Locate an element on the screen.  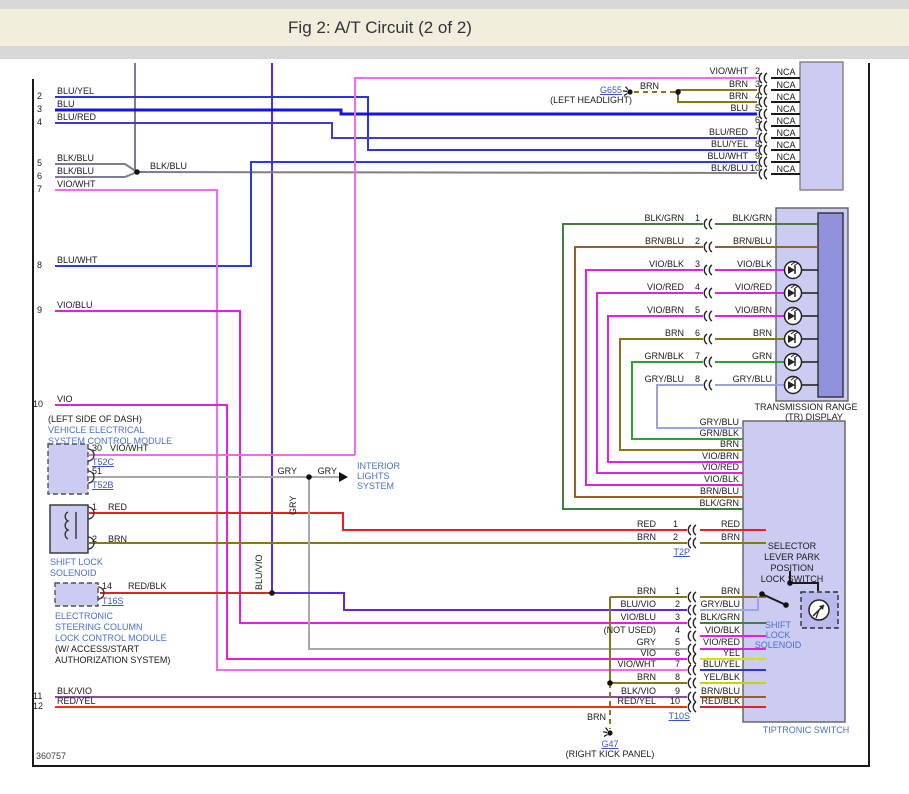
label-10-47: 10 is located at coordinates (754, 168).